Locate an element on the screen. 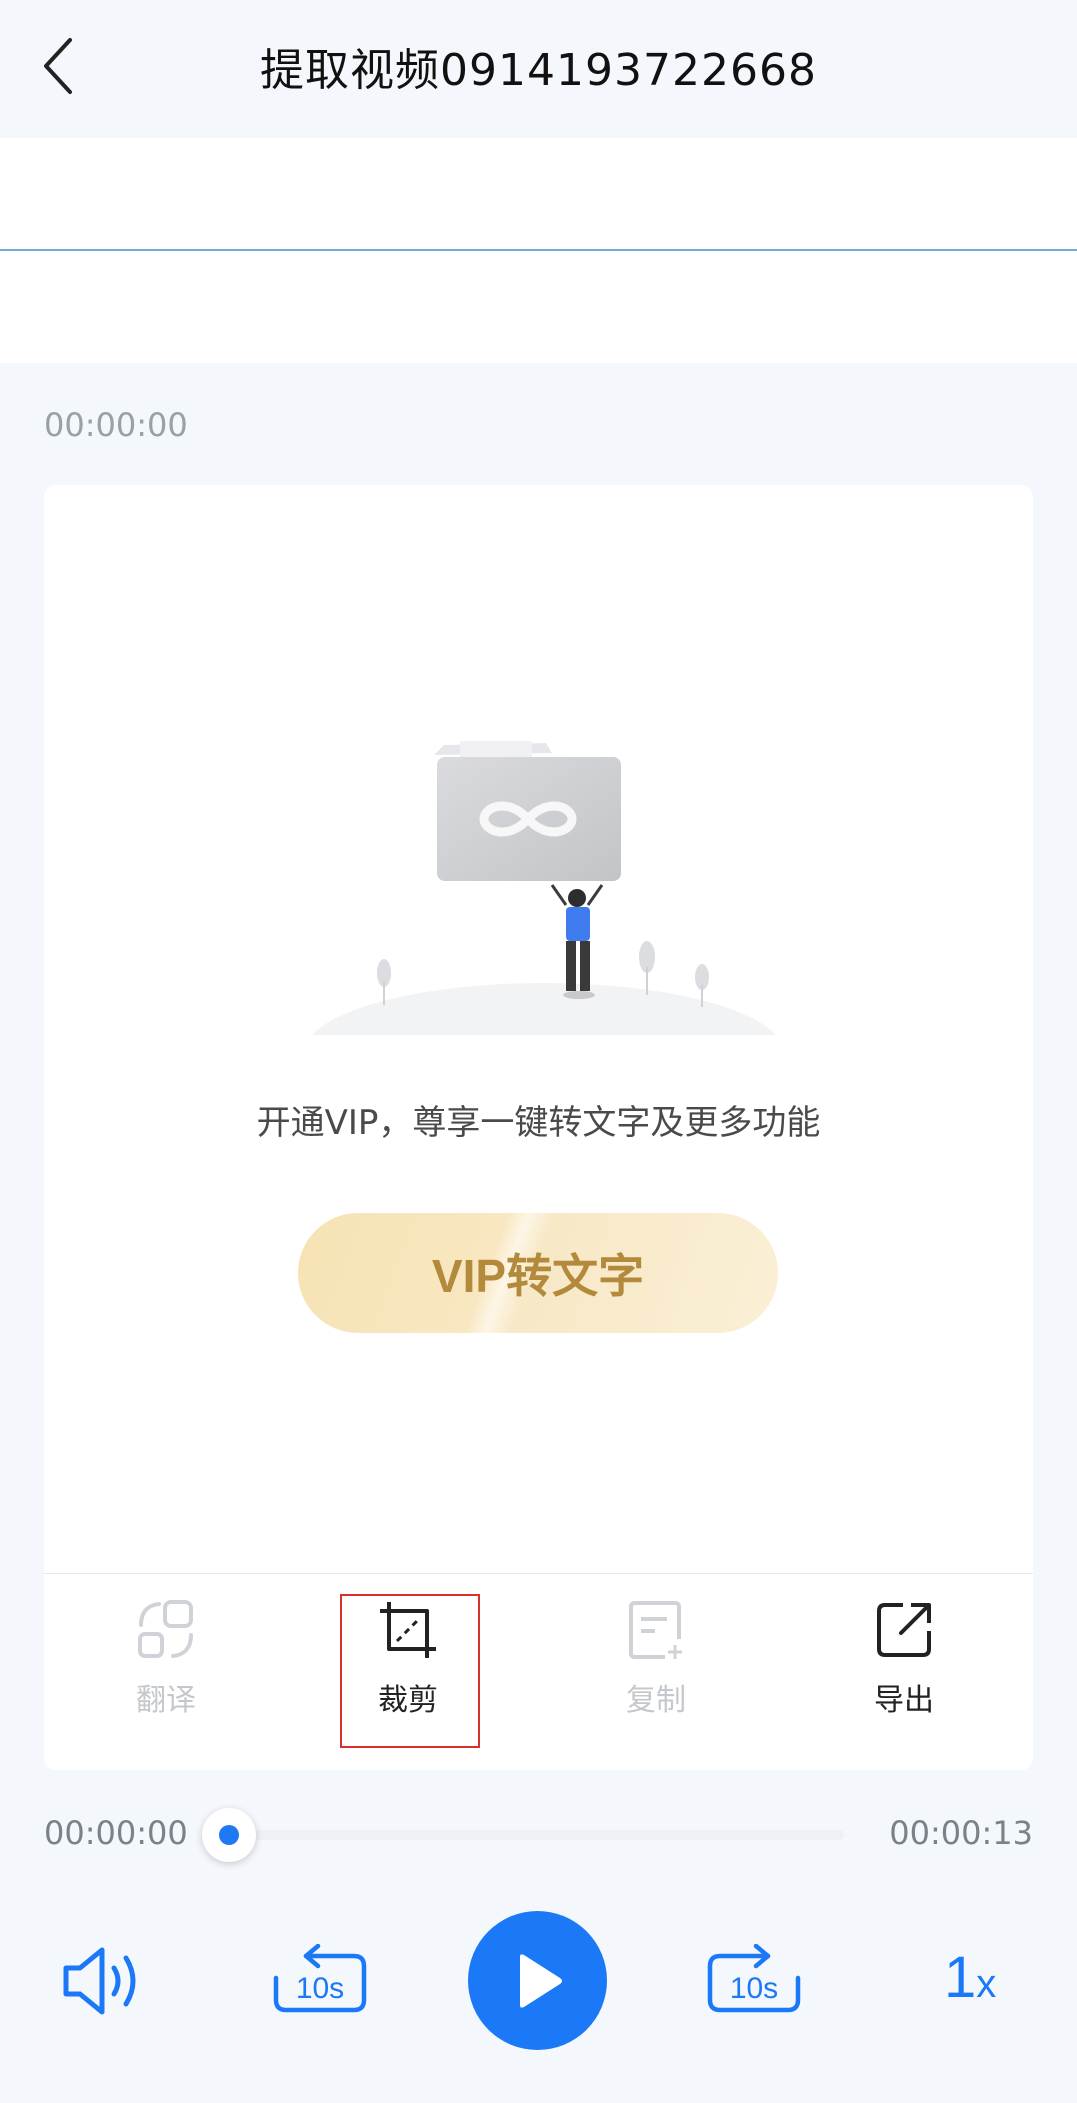  progress-thumb-dot is located at coordinates (229, 1835).